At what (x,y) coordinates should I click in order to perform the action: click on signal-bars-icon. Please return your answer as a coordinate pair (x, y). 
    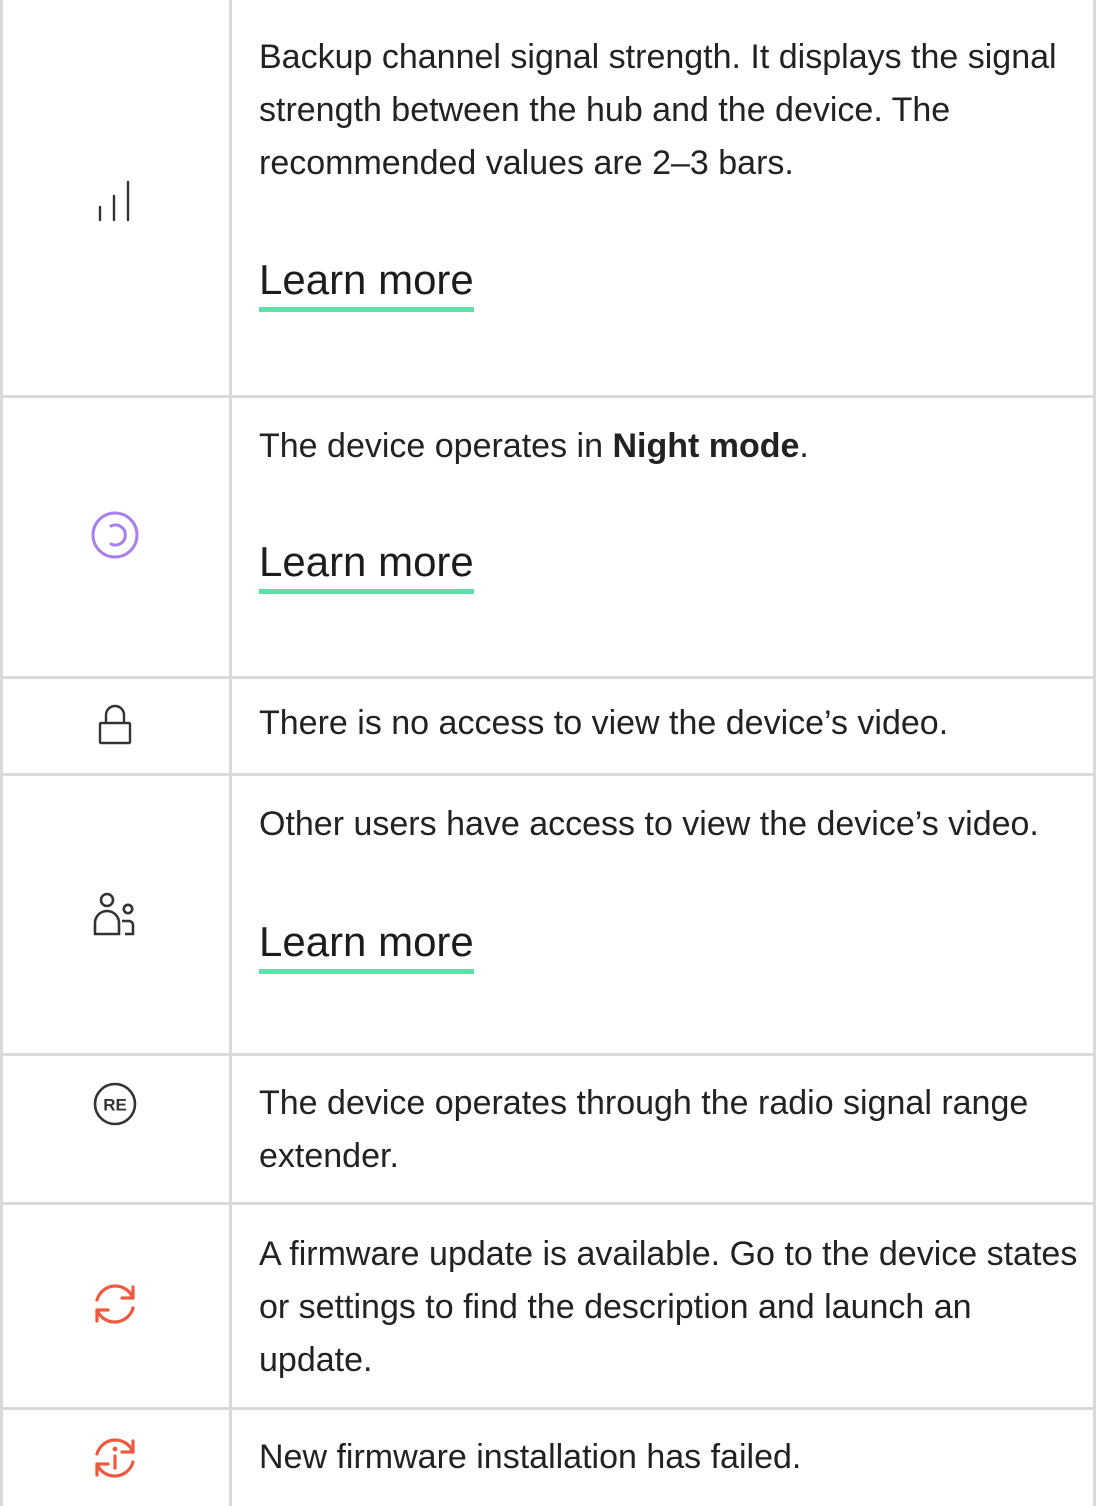
    Looking at the image, I should click on (114, 201).